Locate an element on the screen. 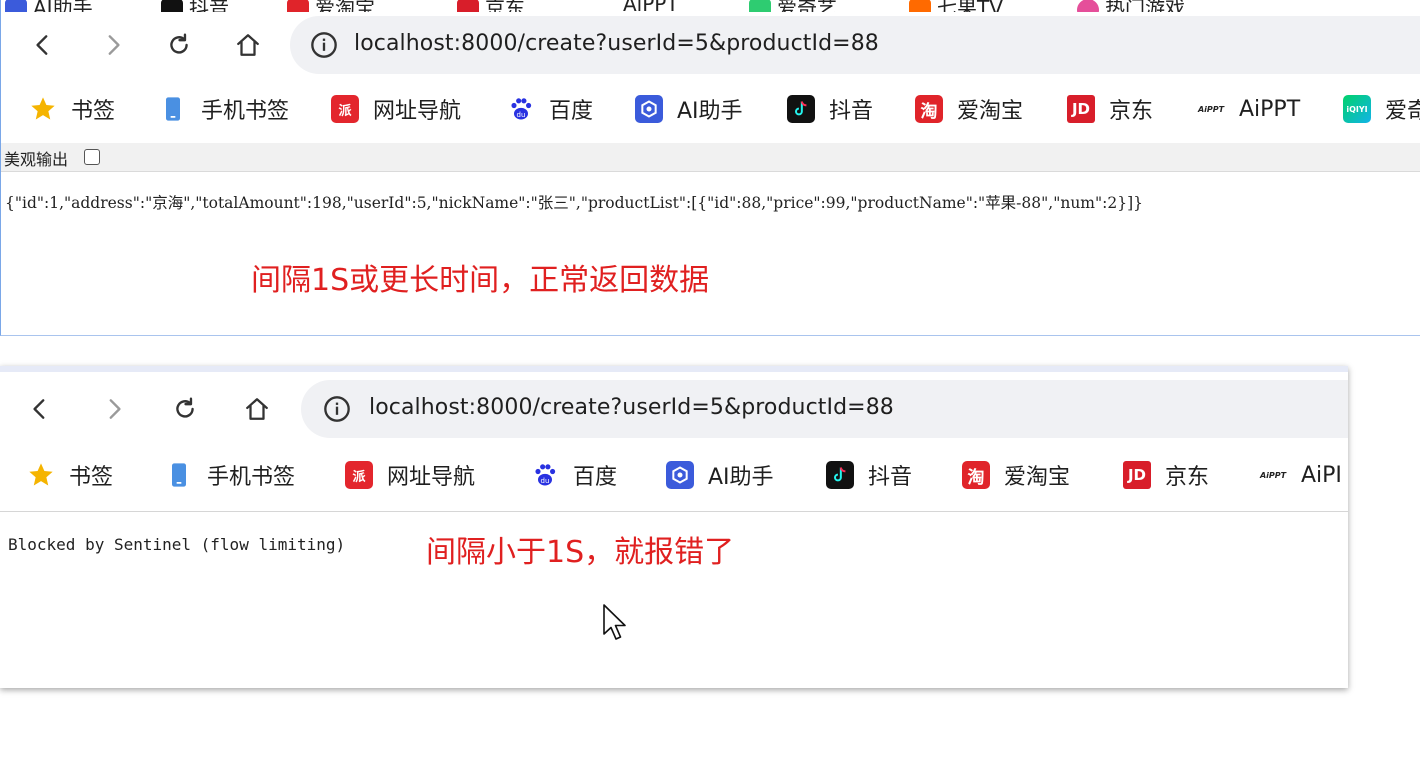 Image resolution: width=1420 pixels, height=757 pixels. game-icon is located at coordinates (1088, 6).